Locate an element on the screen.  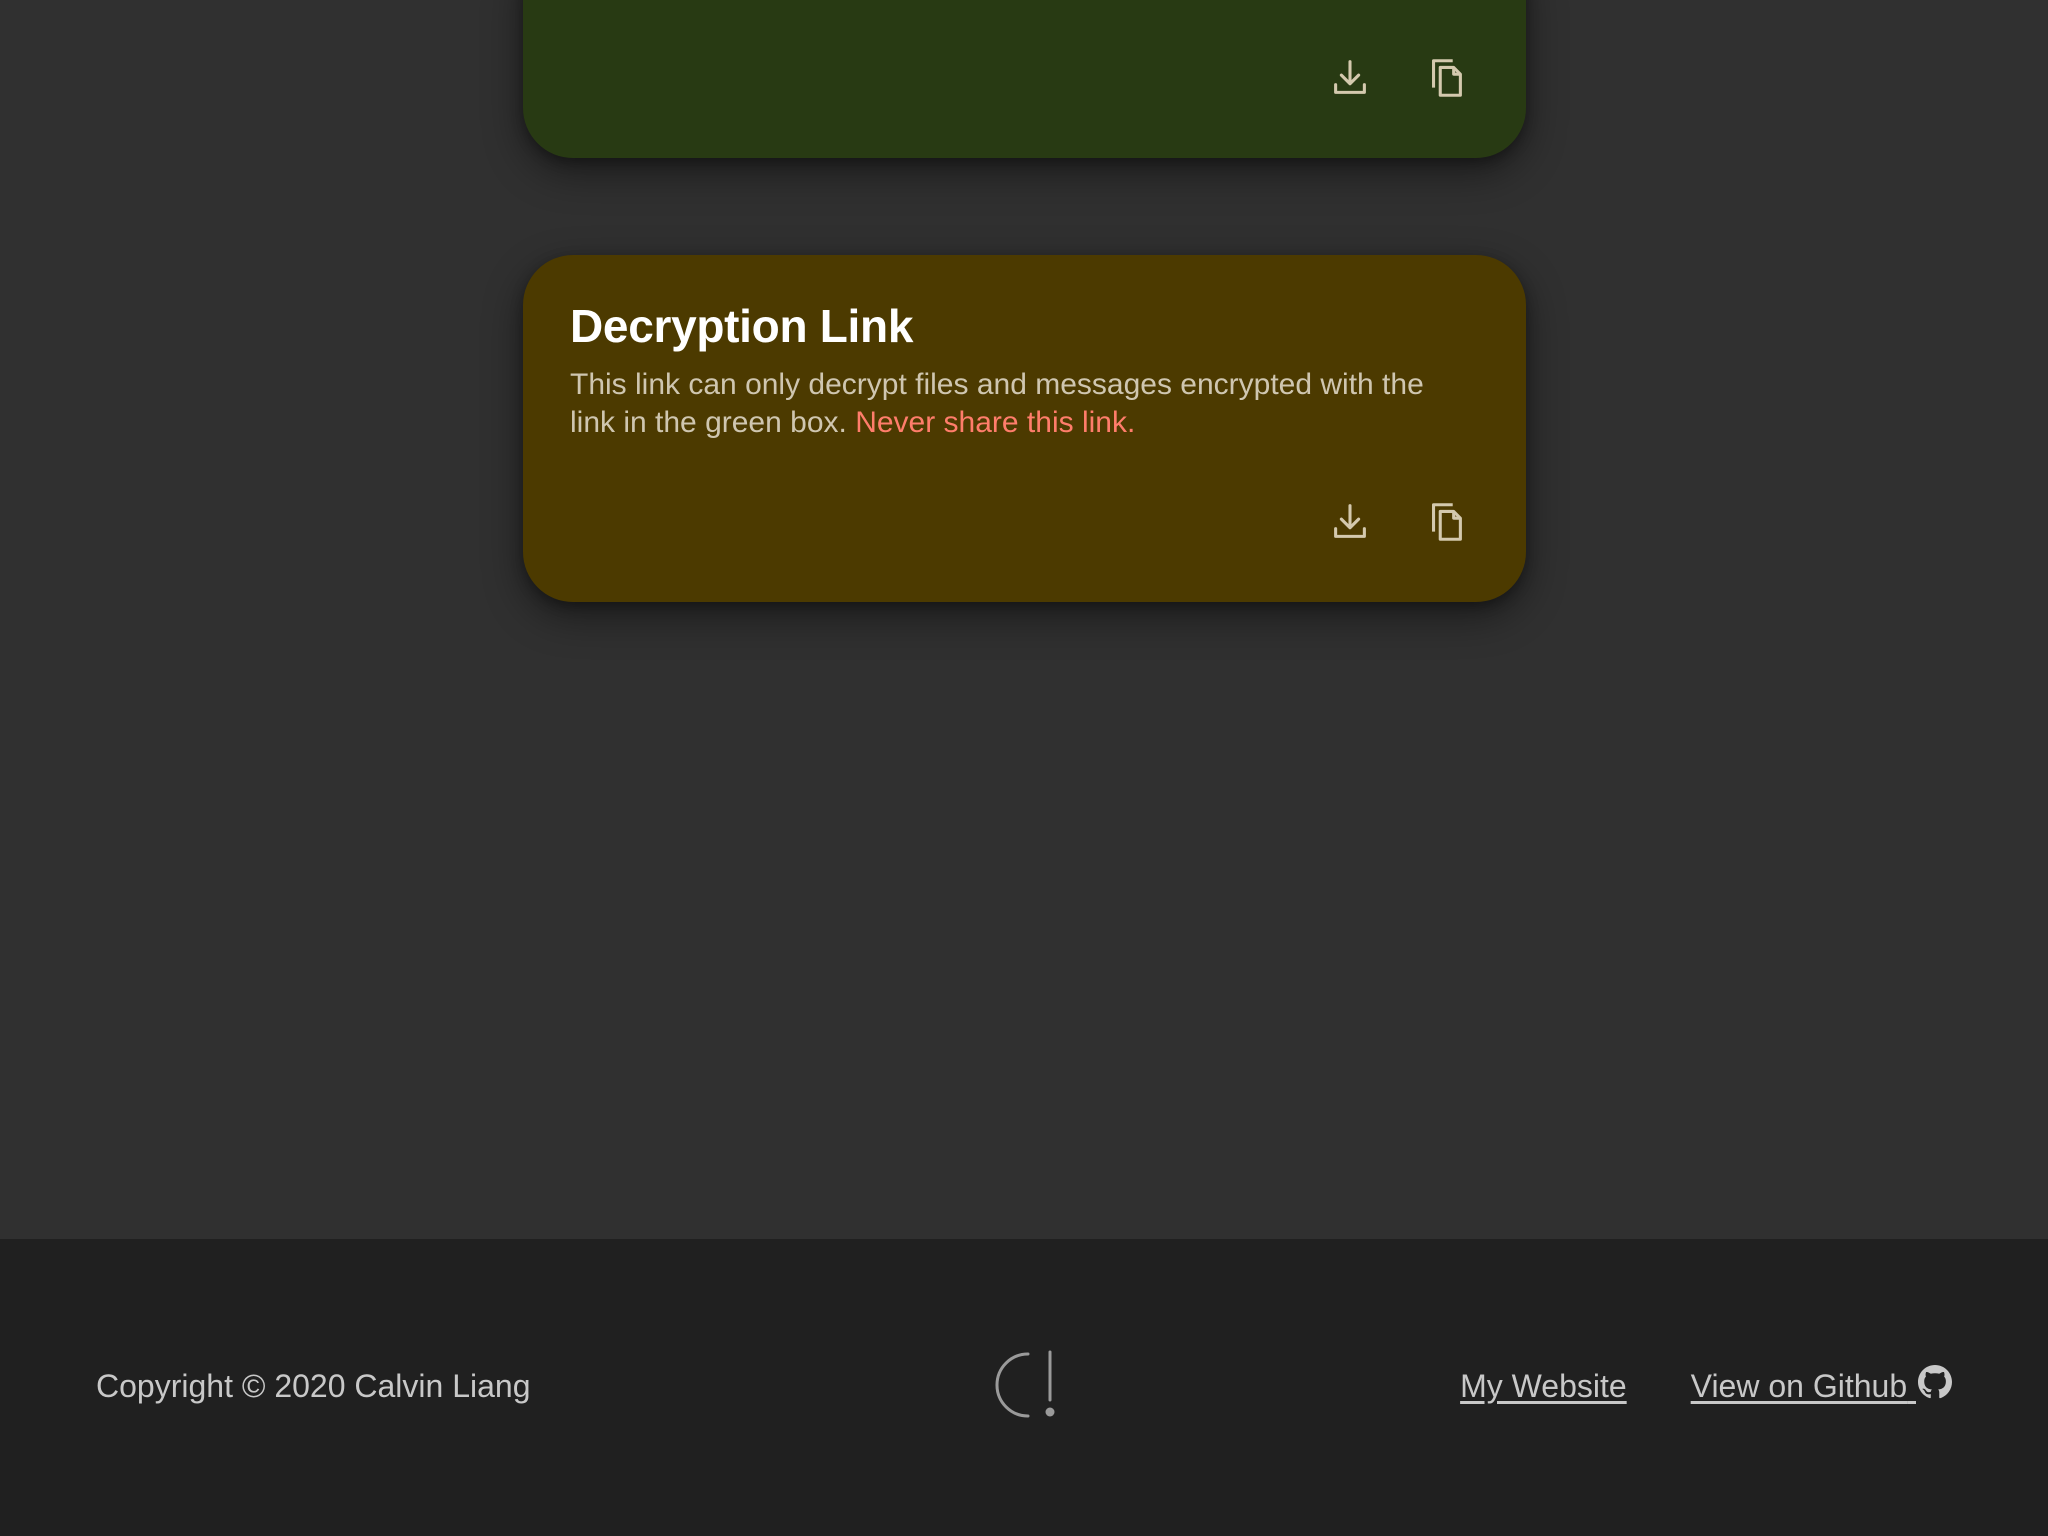
decryption-card-actions is located at coordinates (1398, 522).